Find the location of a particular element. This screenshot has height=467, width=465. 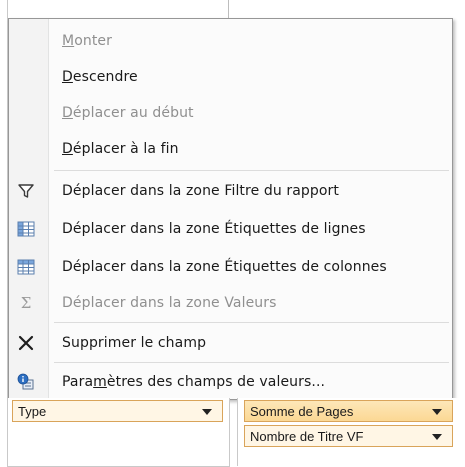

field-chip-label: Type is located at coordinates (32, 411).